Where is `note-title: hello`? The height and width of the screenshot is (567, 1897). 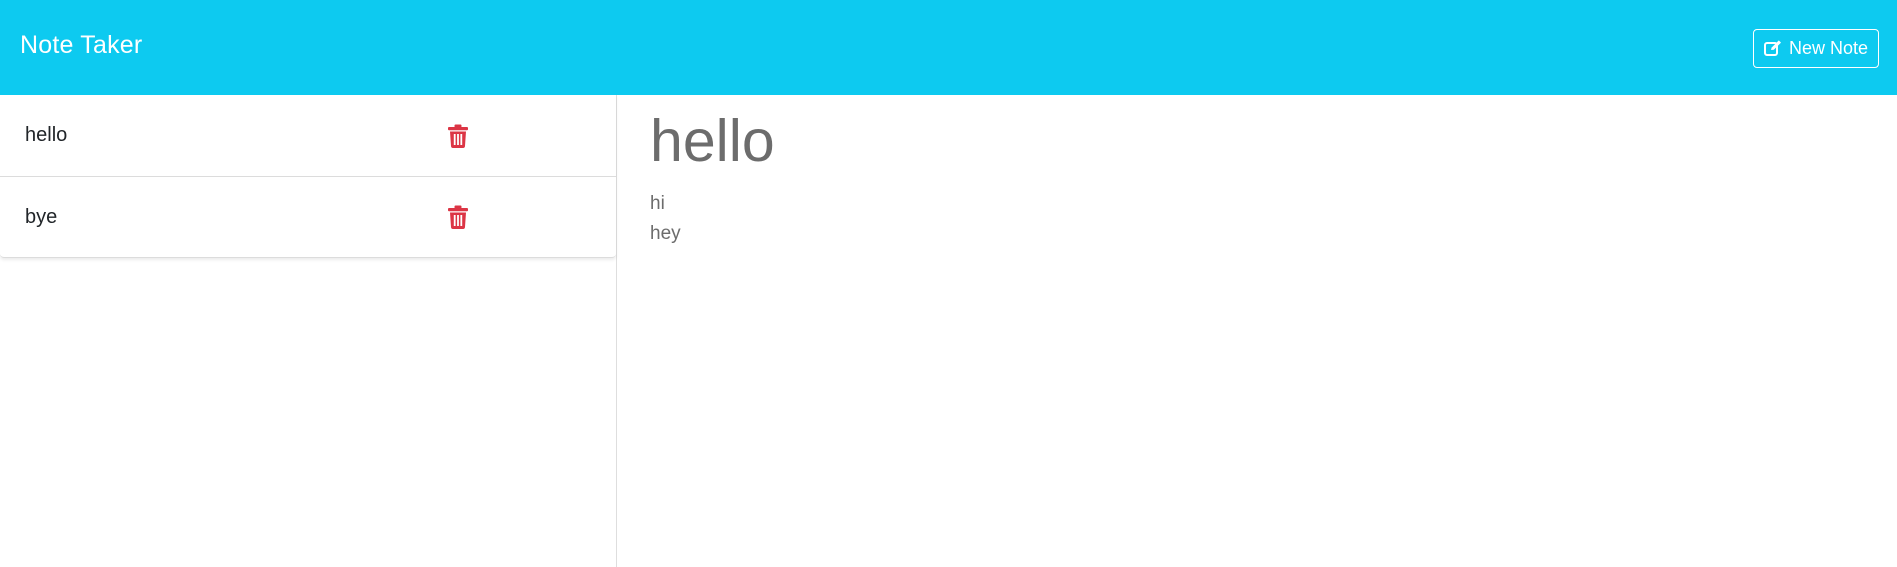
note-title: hello is located at coordinates (46, 135).